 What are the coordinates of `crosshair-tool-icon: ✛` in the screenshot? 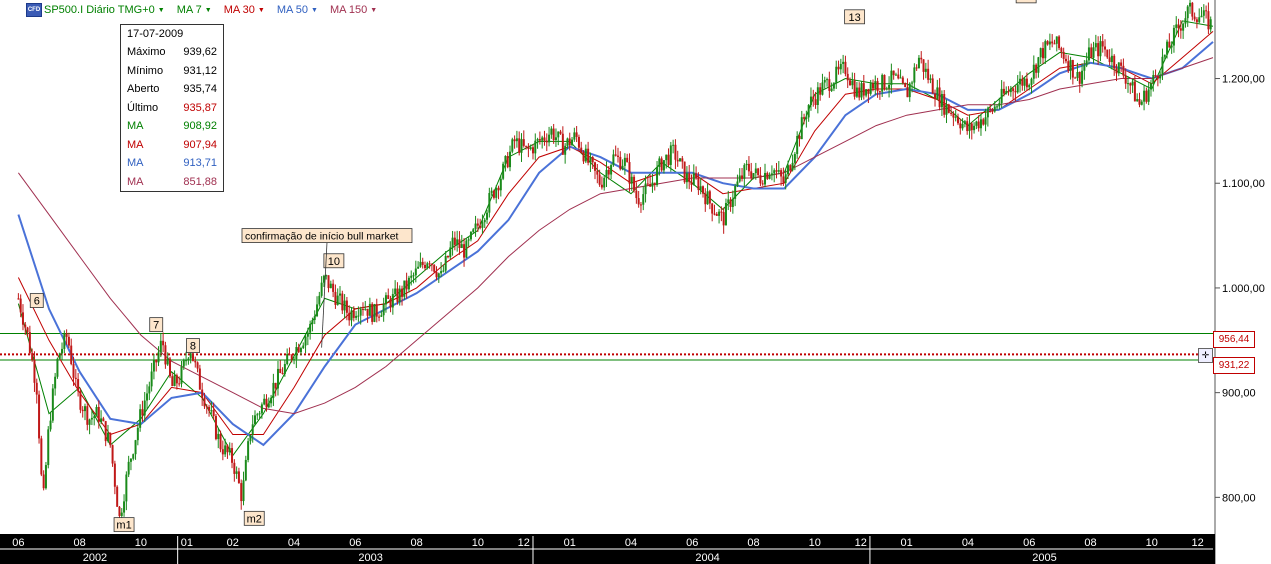 It's located at (1205, 355).